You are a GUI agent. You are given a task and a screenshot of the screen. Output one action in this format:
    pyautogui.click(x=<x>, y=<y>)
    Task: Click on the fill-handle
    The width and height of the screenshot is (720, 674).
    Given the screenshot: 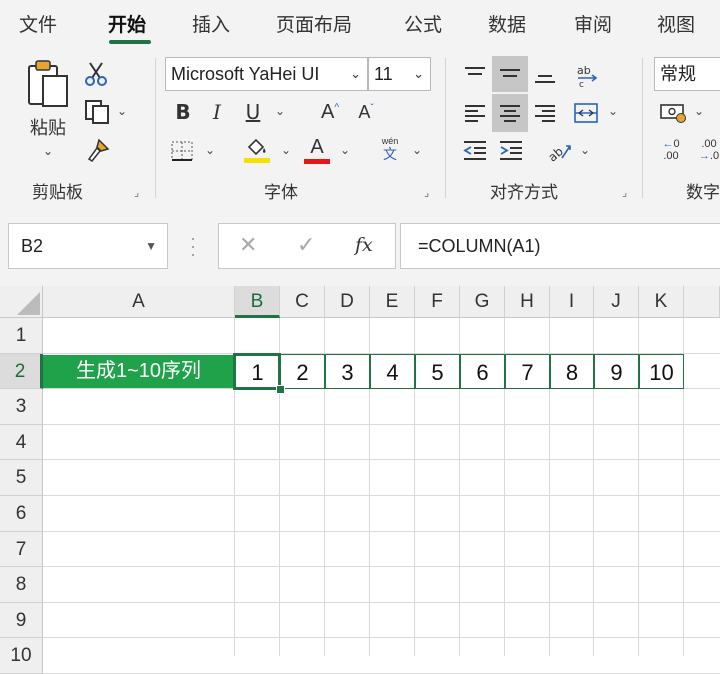 What is the action you would take?
    pyautogui.click(x=280, y=390)
    